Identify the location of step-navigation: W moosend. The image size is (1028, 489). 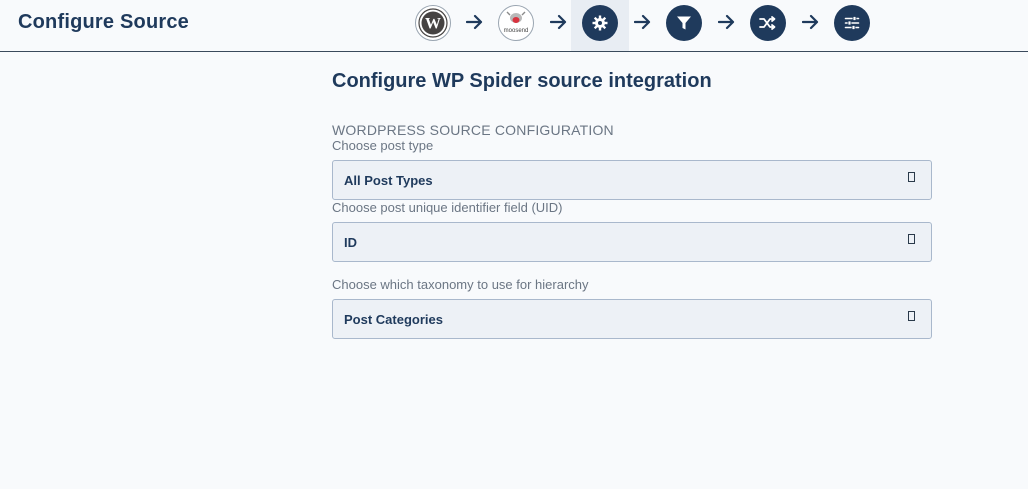
(514, 26).